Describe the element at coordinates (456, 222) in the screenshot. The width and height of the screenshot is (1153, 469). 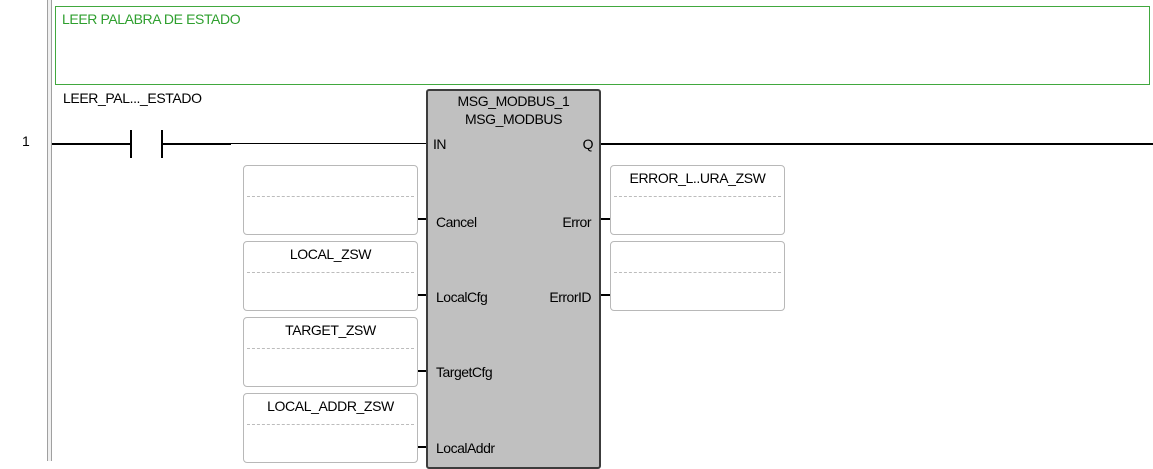
I see `pin-cancel-label: Cancel` at that location.